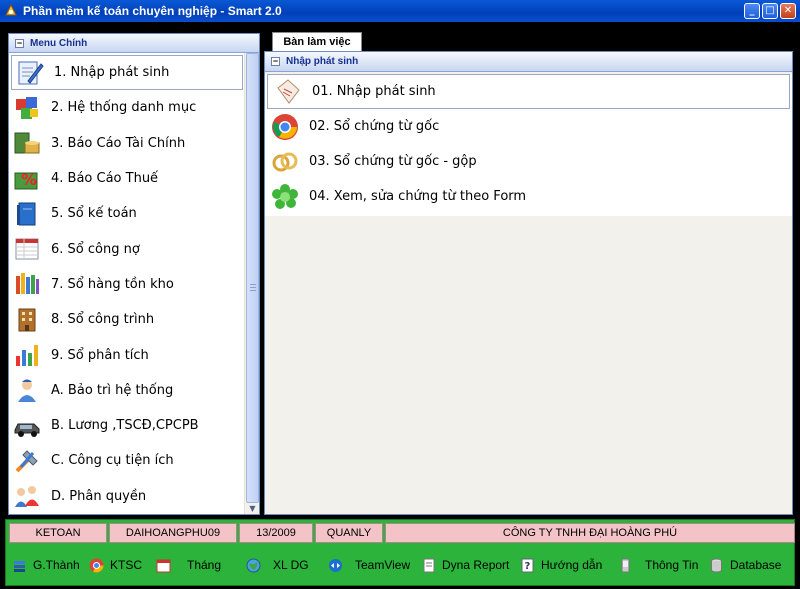 Image resolution: width=800 pixels, height=589 pixels. What do you see at coordinates (163, 565) in the screenshot?
I see `calendar-icon` at bounding box center [163, 565].